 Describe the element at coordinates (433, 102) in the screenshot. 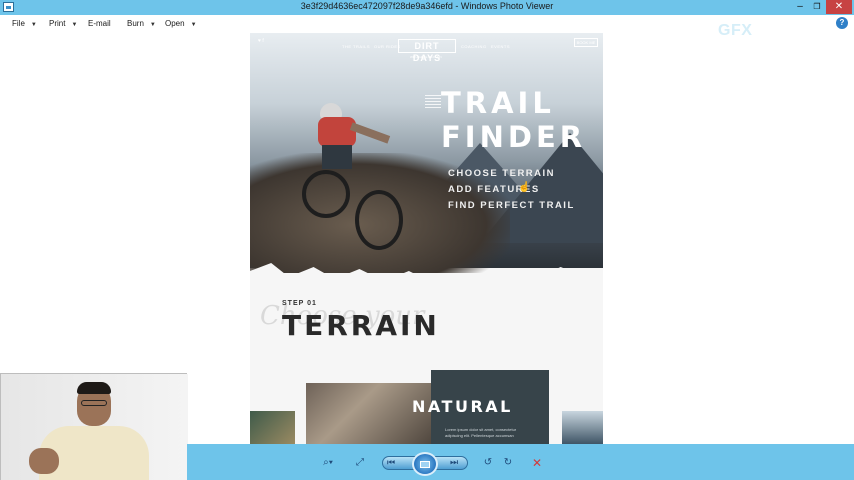

I see `decorative-lines` at that location.